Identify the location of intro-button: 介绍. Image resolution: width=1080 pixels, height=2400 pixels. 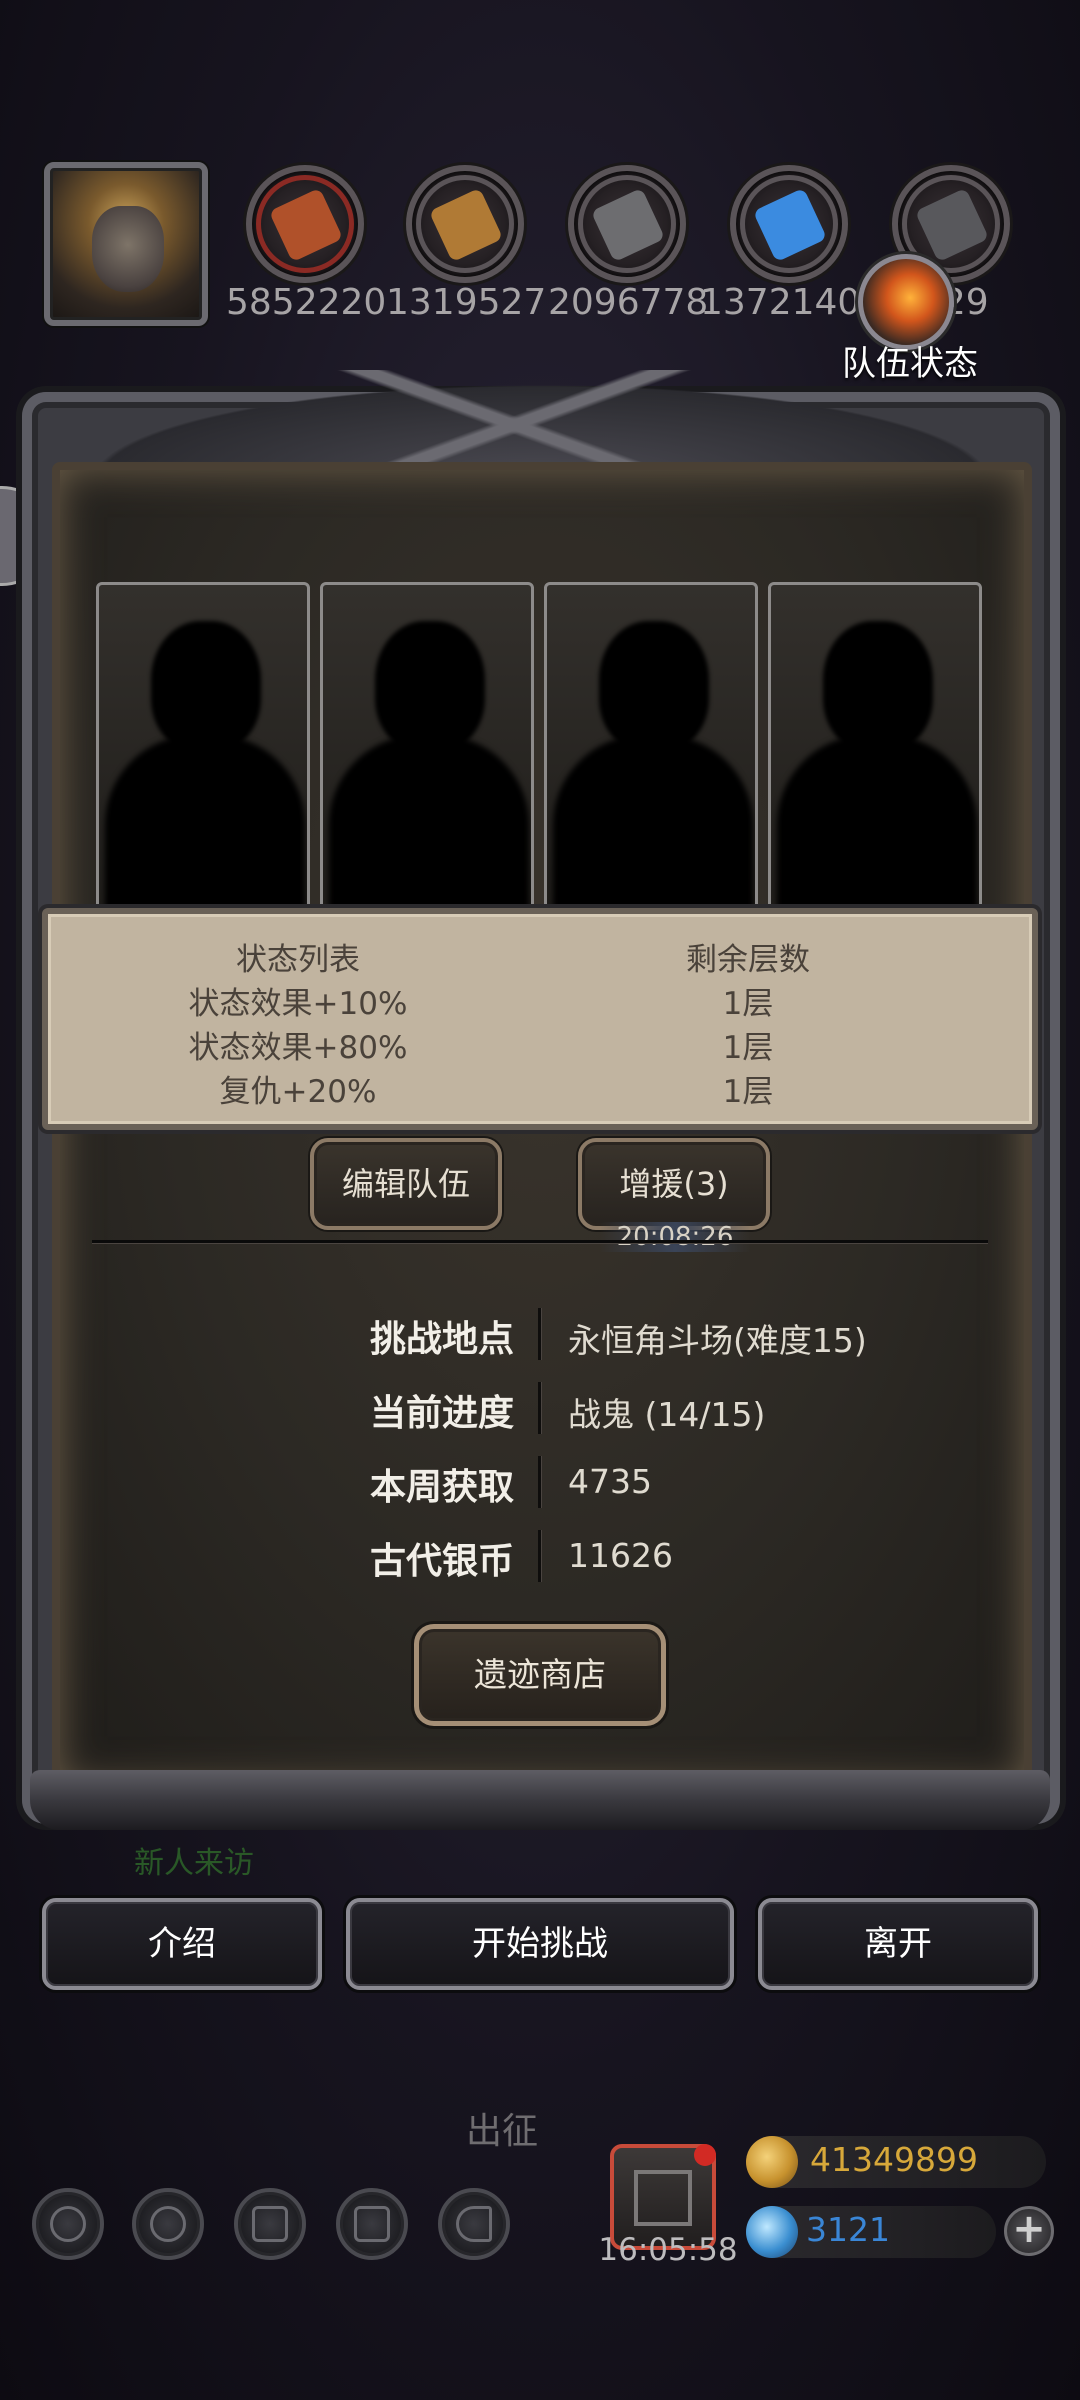
(182, 1944).